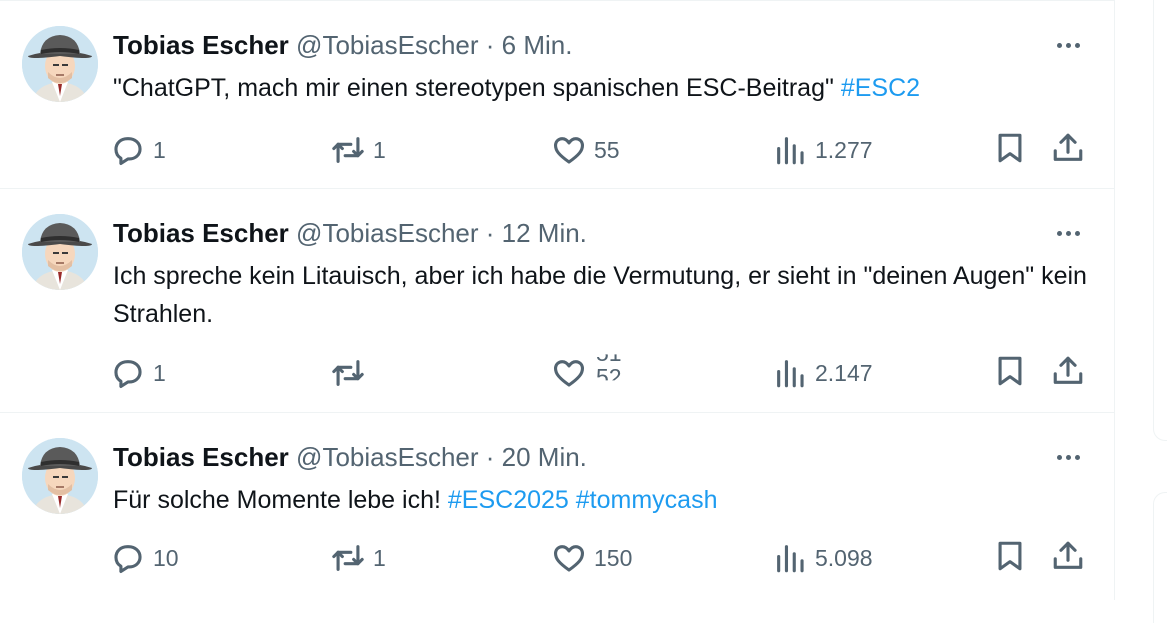 Image resolution: width=1167 pixels, height=623 pixels. Describe the element at coordinates (526, 45) in the screenshot. I see `tweet-timestamp: · 6 Min.` at that location.